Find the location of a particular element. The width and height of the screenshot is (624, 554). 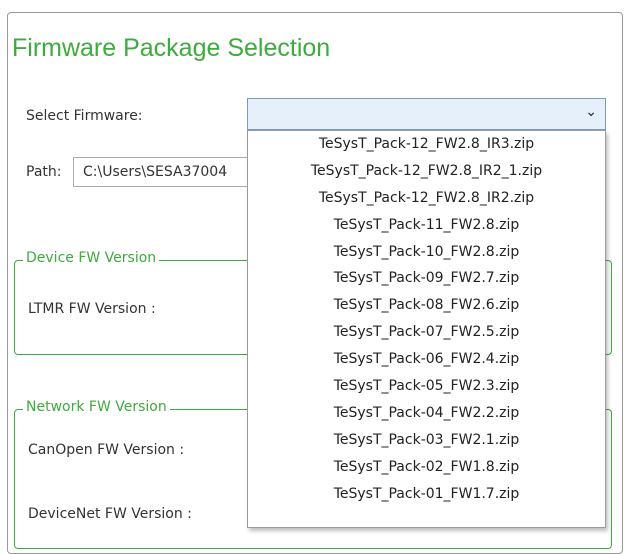

firmware-option: TeSysT_Pack-12_FW2.8_IR2_1.zip is located at coordinates (426, 171).